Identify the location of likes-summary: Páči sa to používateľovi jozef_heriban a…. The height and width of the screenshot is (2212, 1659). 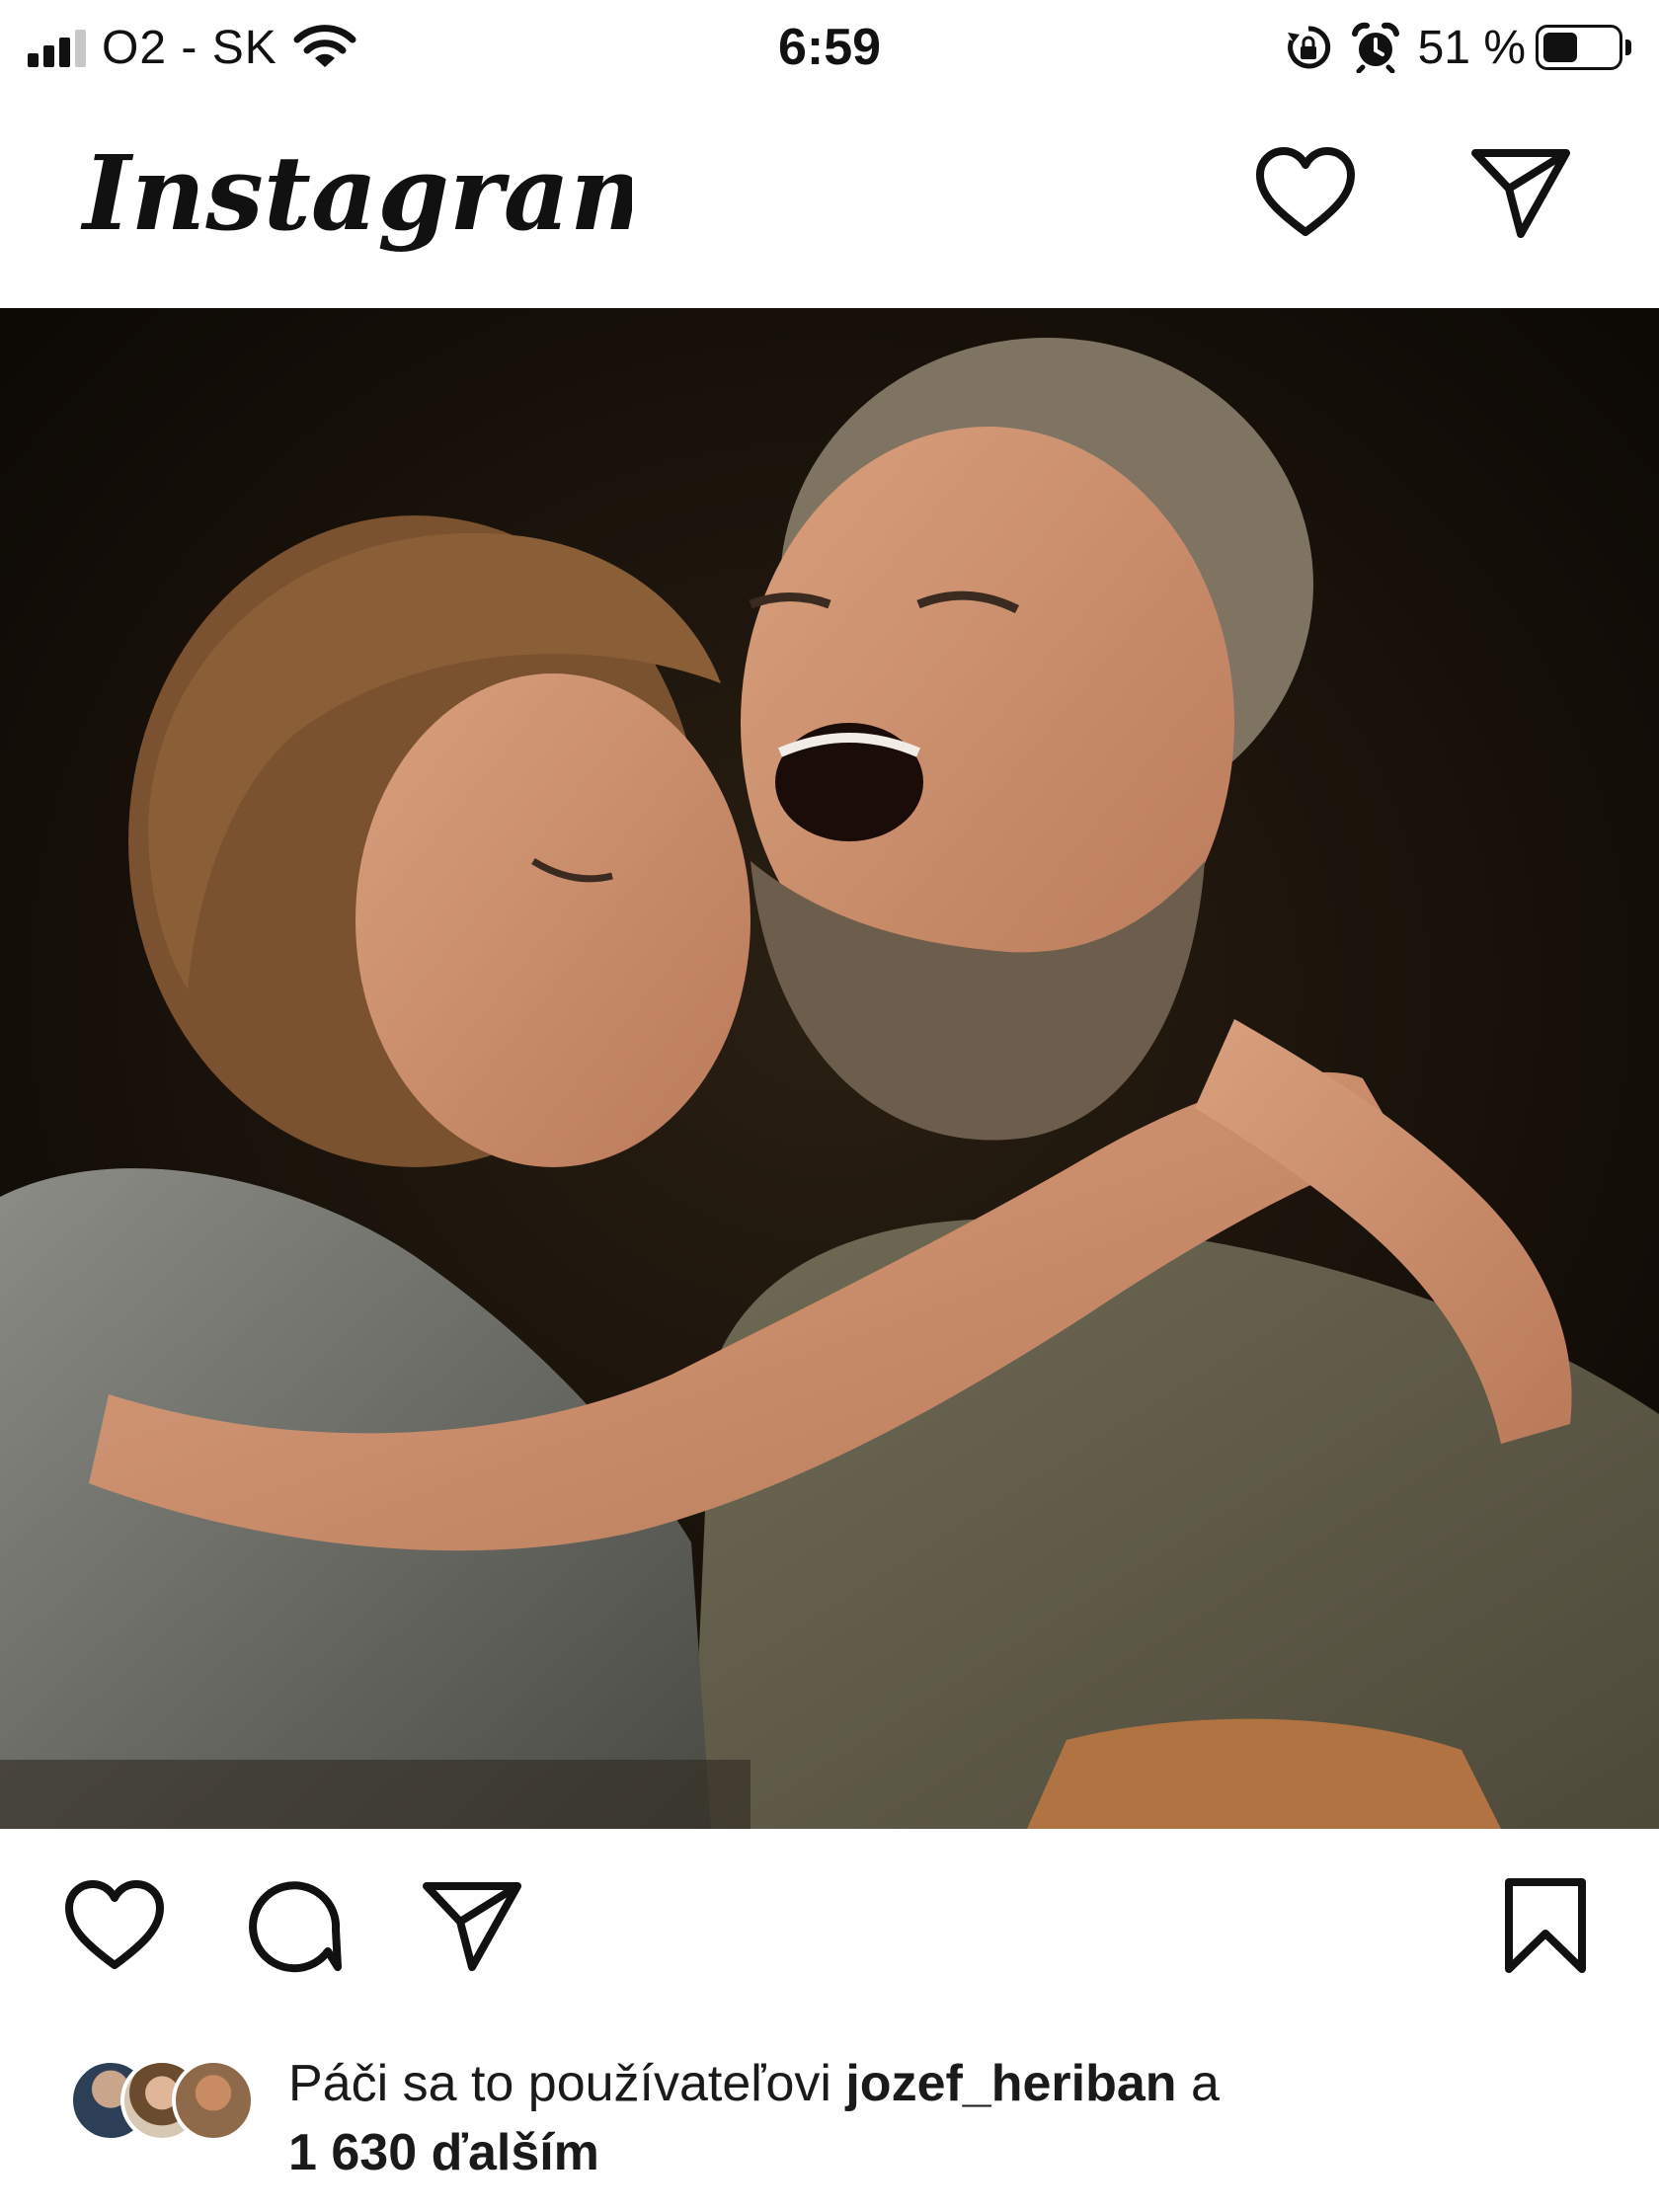
(945, 2118).